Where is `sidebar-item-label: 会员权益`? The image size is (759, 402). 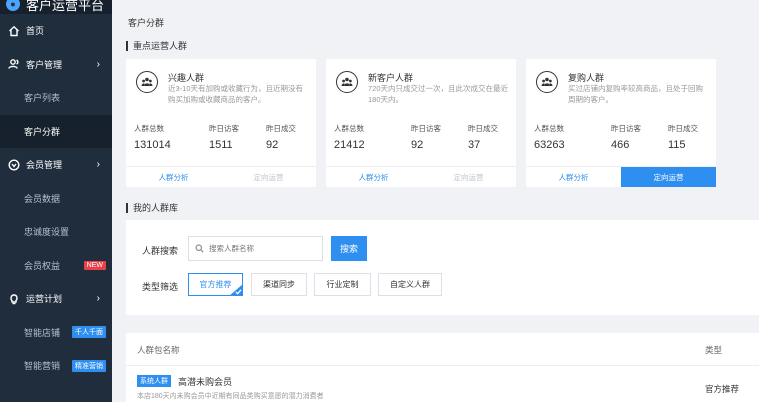 sidebar-item-label: 会员权益 is located at coordinates (42, 265).